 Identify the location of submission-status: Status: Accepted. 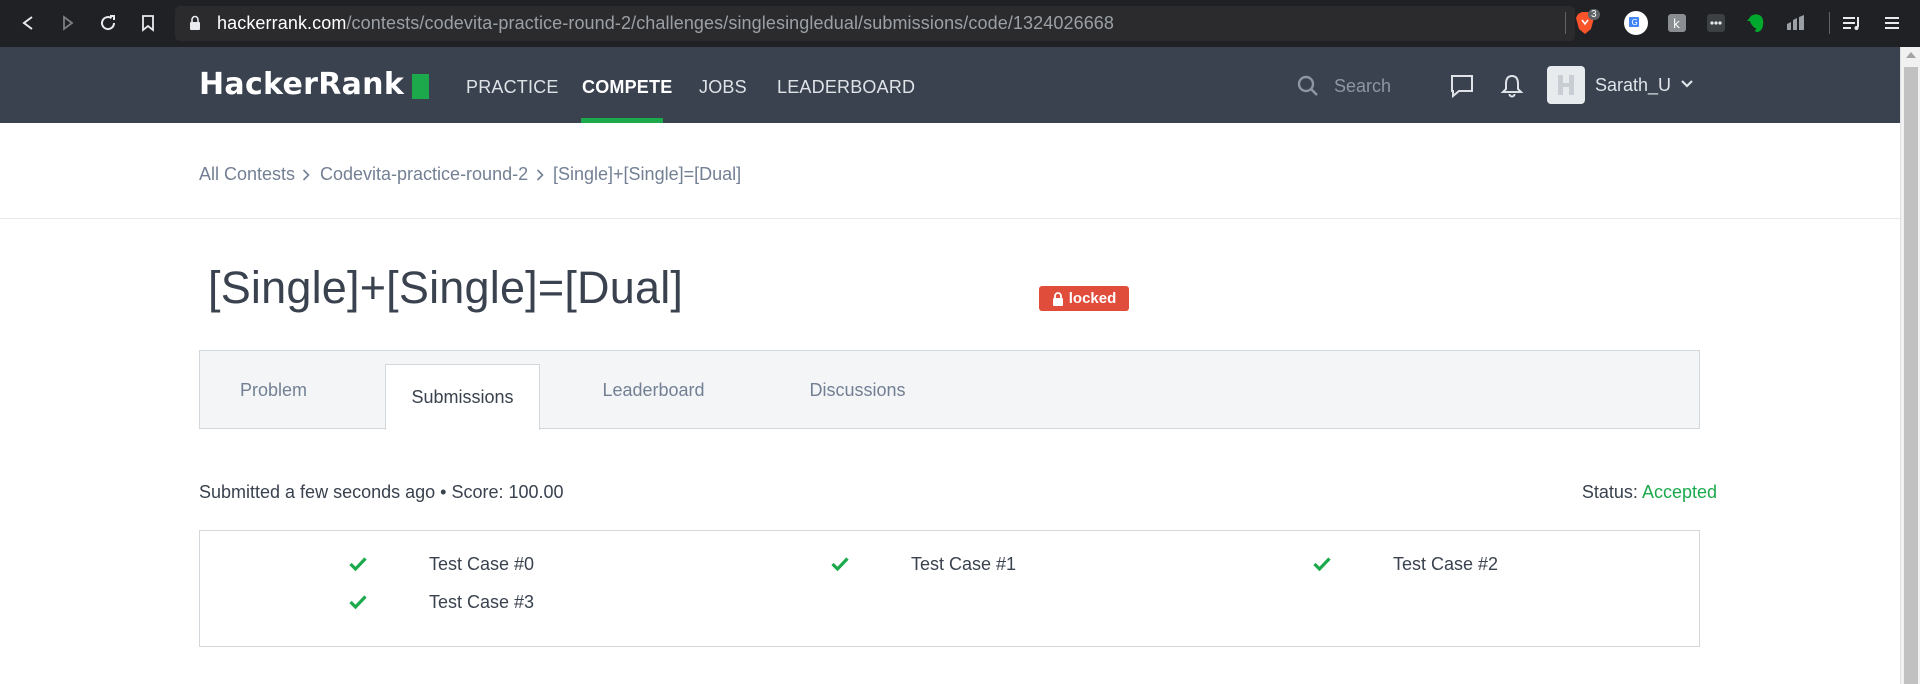
(1649, 492).